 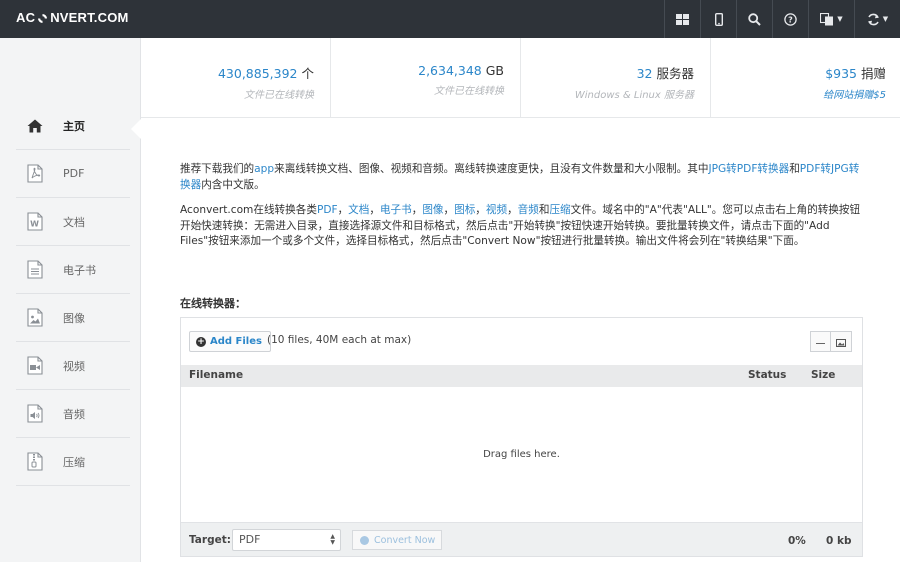 I want to click on sidebar-item-label: 电子书, so click(x=79, y=270).